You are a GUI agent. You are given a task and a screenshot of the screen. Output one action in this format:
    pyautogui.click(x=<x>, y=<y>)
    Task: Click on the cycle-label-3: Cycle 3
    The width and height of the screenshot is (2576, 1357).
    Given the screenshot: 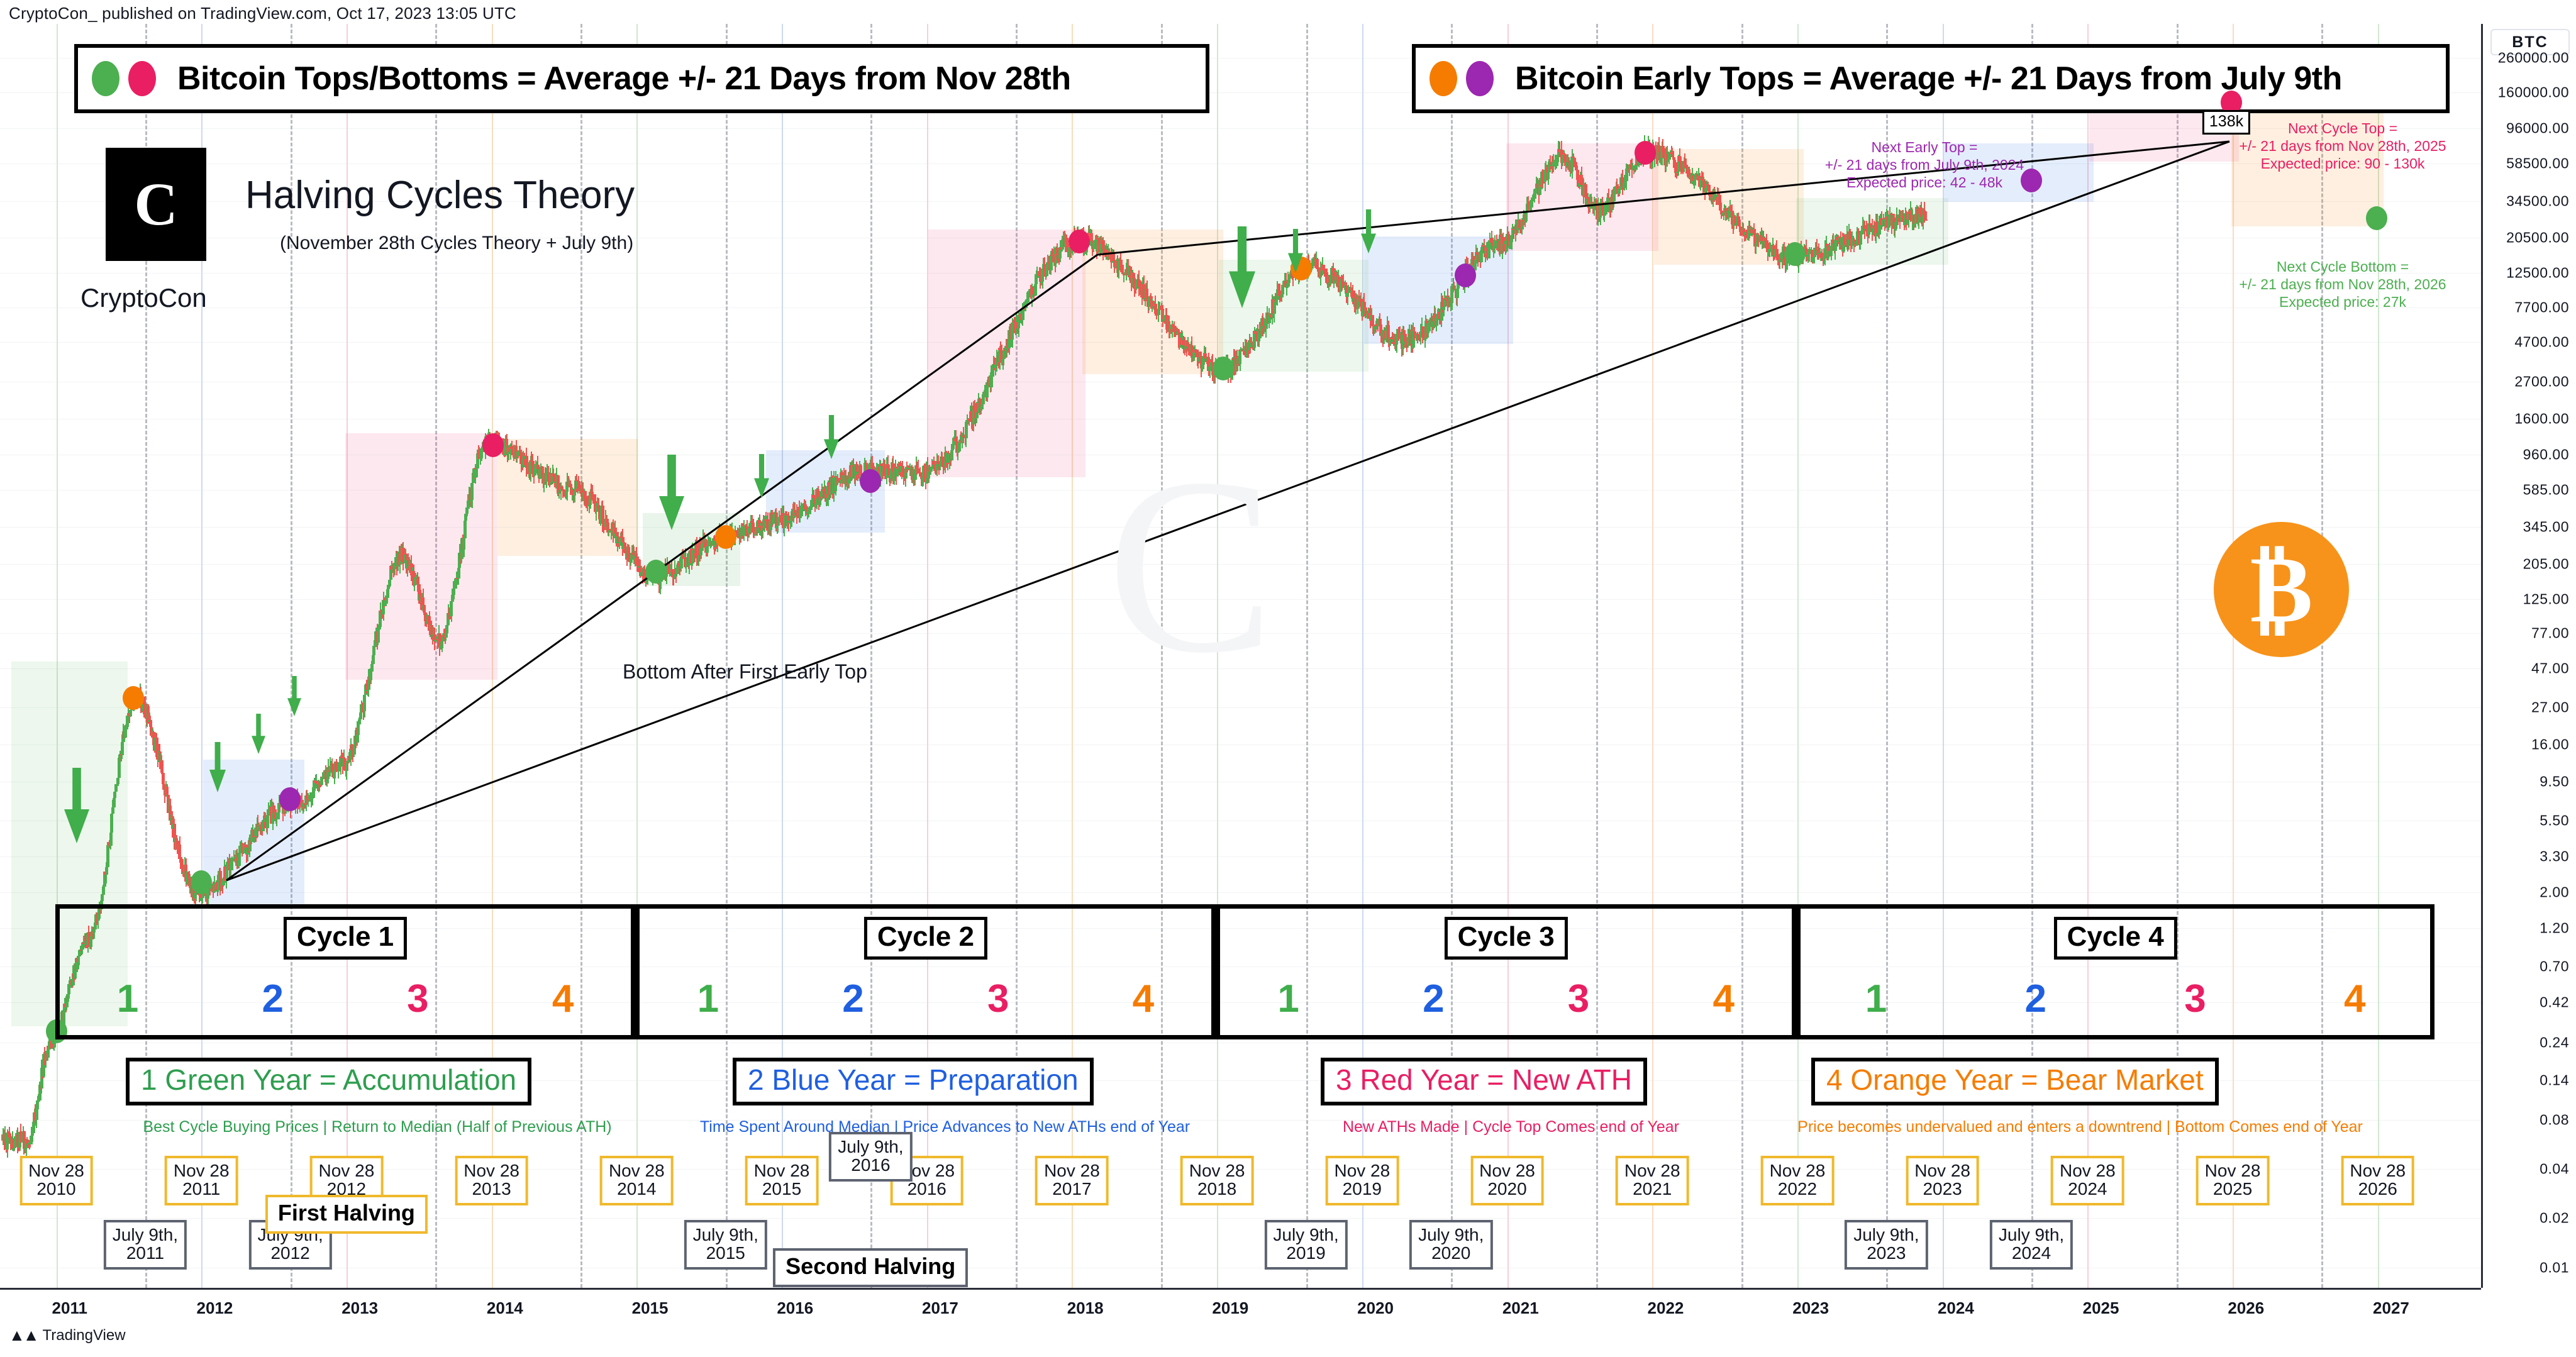 What is the action you would take?
    pyautogui.click(x=1506, y=938)
    